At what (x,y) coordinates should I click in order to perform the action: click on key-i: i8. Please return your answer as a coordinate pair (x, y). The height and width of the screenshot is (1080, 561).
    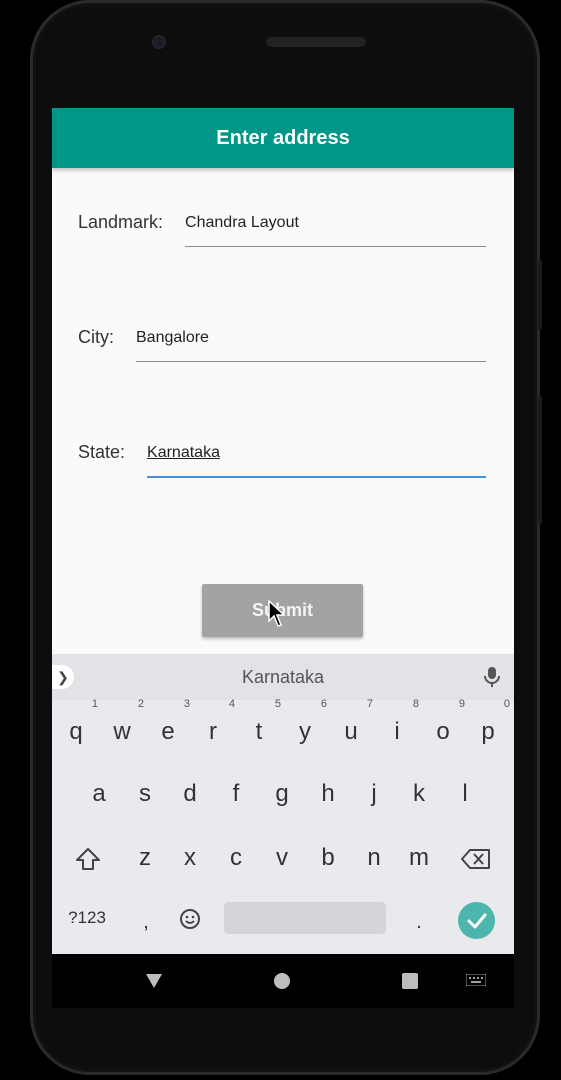
    Looking at the image, I should click on (398, 727).